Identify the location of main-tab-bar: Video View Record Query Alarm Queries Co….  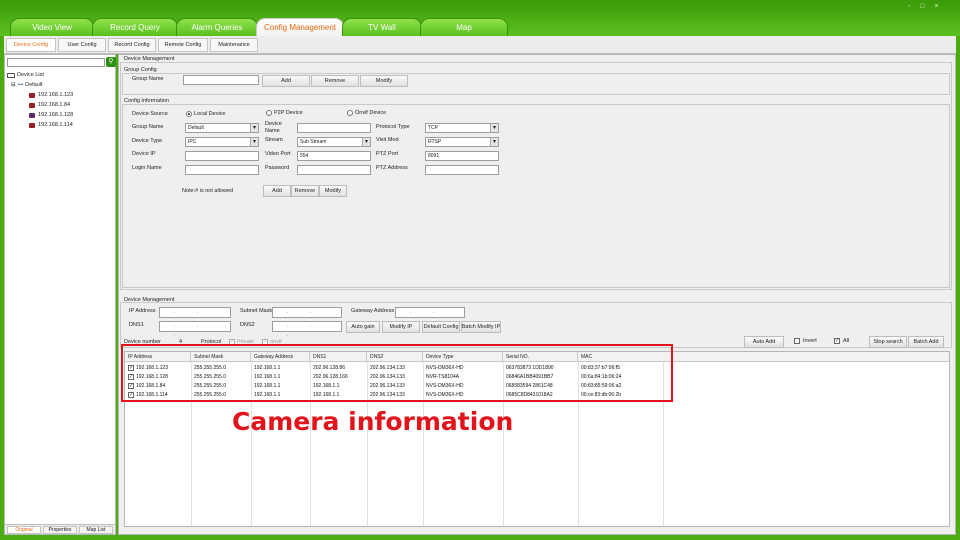
(480, 18).